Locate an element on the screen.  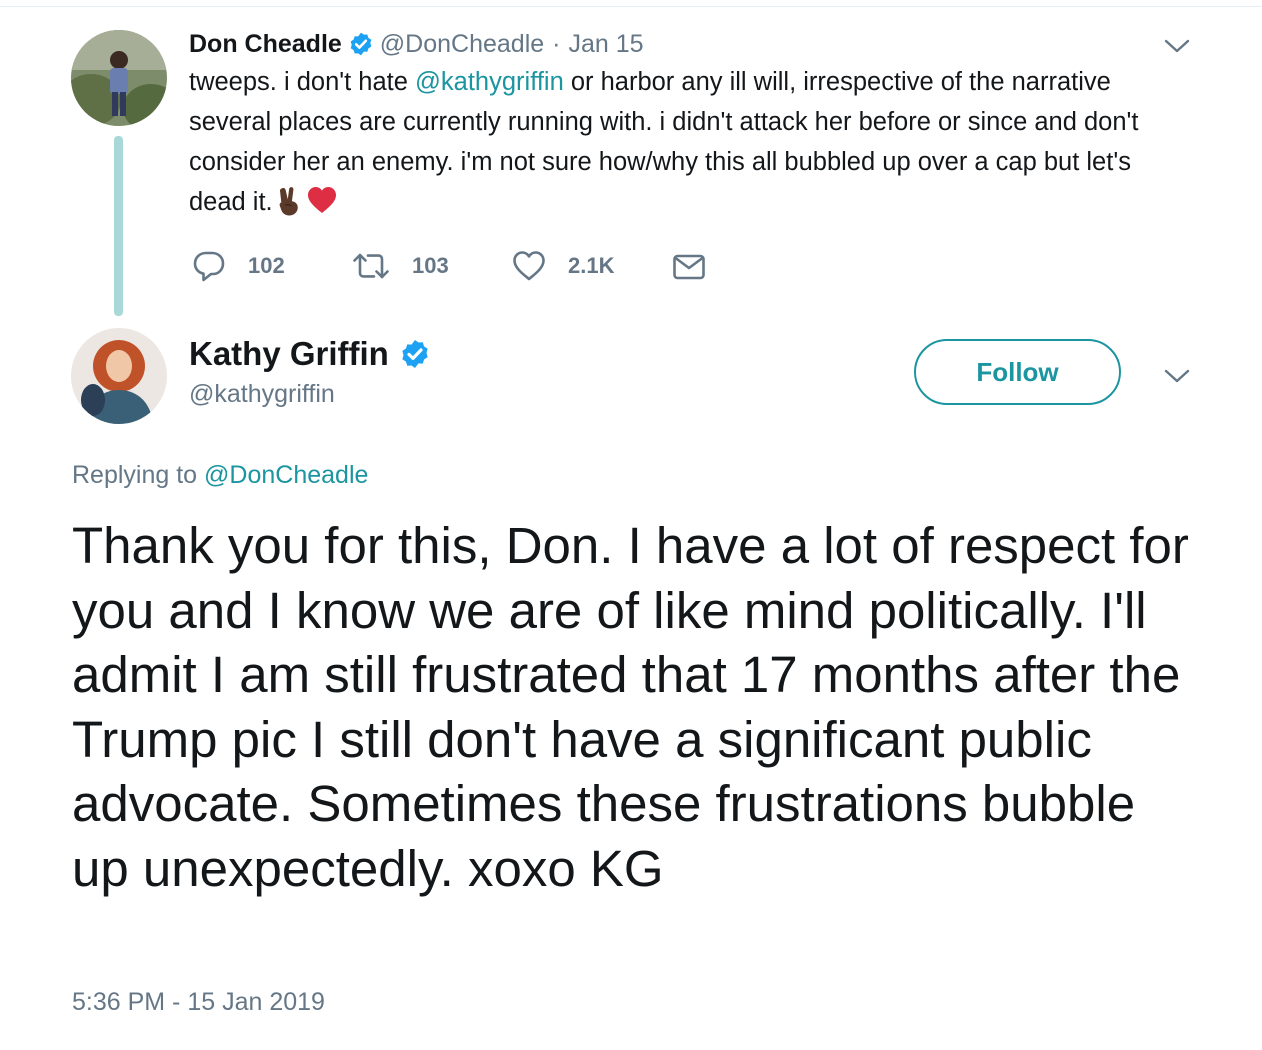
kathy-griffin-avatar is located at coordinates (119, 376).